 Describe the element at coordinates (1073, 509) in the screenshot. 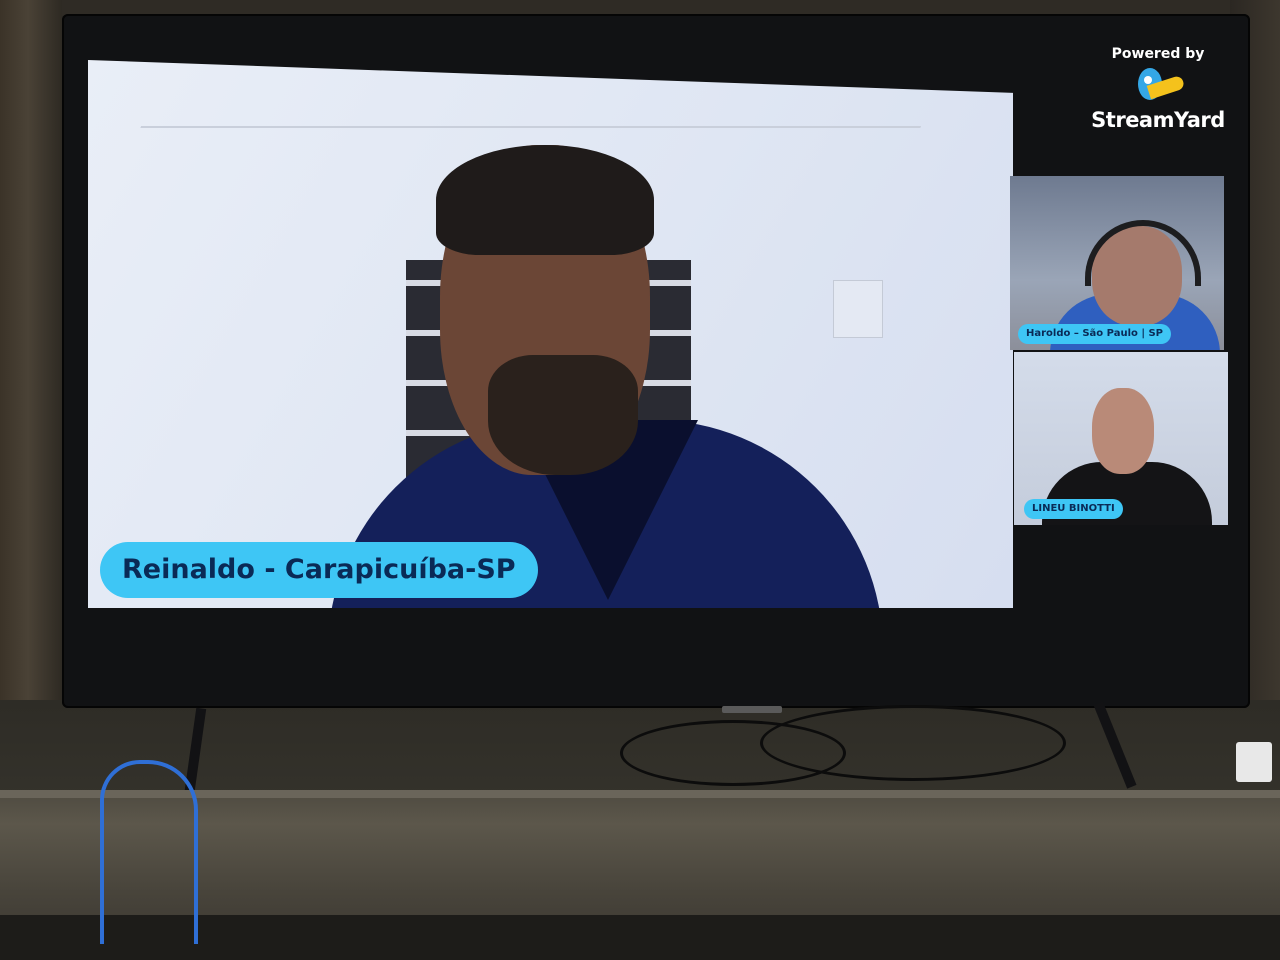

I see `participant-name-label: LINEU BINOTTI` at that location.